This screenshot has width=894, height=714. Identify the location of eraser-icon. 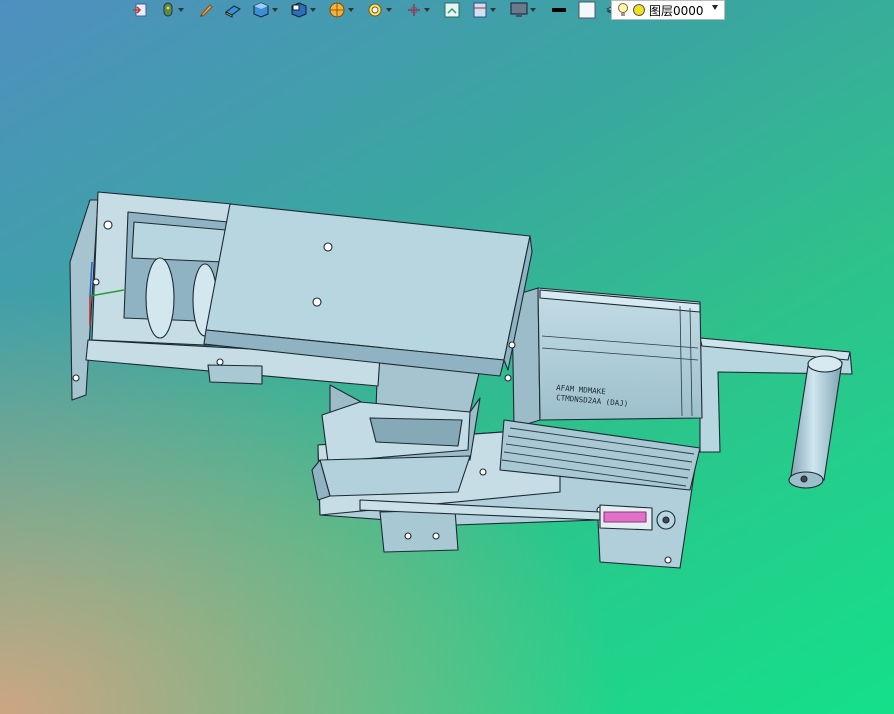
(233, 11).